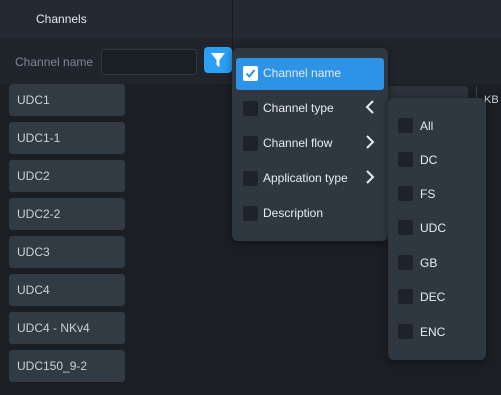 This screenshot has height=395, width=501. I want to click on submenu-item-label: ENC, so click(433, 332).